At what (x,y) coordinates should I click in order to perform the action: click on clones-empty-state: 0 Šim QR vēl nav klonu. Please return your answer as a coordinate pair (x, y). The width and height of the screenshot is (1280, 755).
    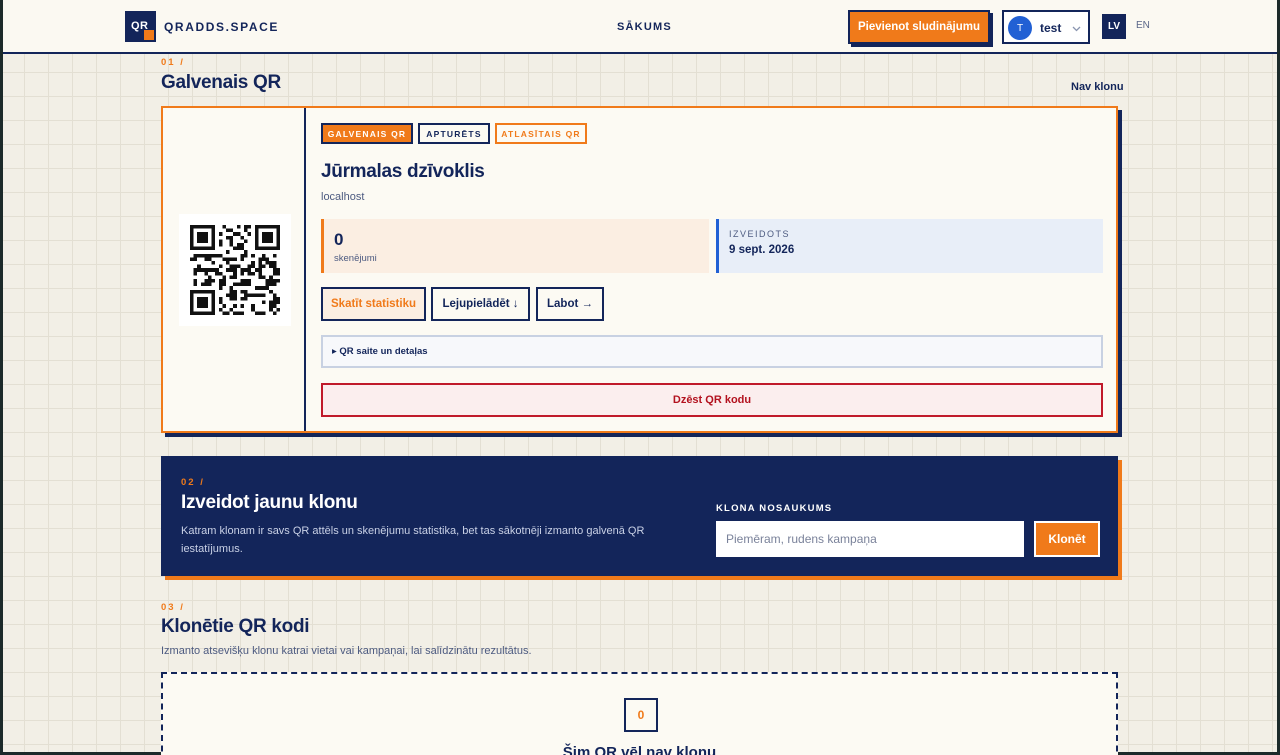
    Looking at the image, I should click on (639, 713).